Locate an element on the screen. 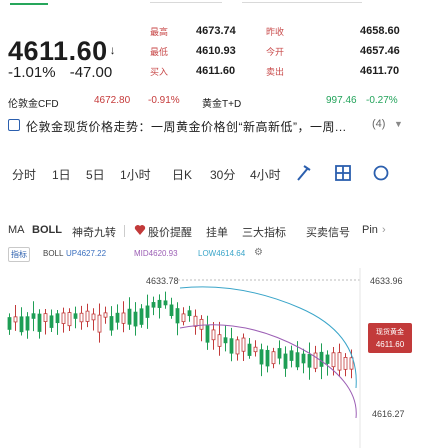  price-value: 4611.60 is located at coordinates (58, 51).